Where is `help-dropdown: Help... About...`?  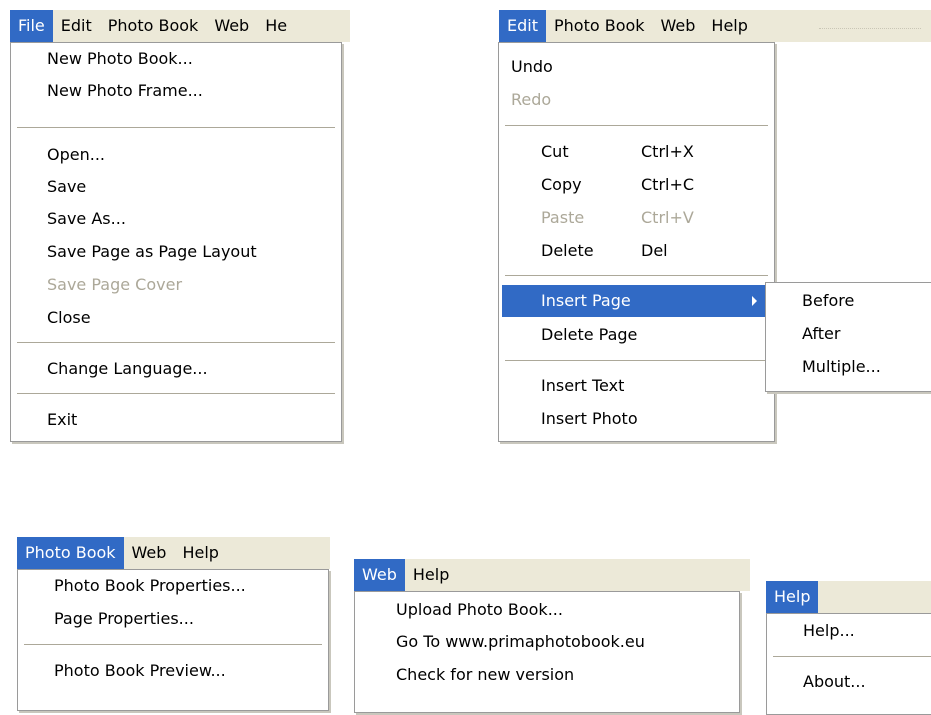 help-dropdown: Help... About... is located at coordinates (848, 664).